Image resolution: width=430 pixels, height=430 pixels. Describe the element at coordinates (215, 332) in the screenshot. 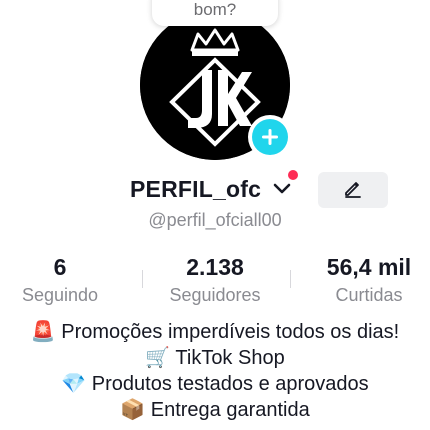

I see `bio-line: 🚨 Promoções imperdíveis todos os dias!` at that location.